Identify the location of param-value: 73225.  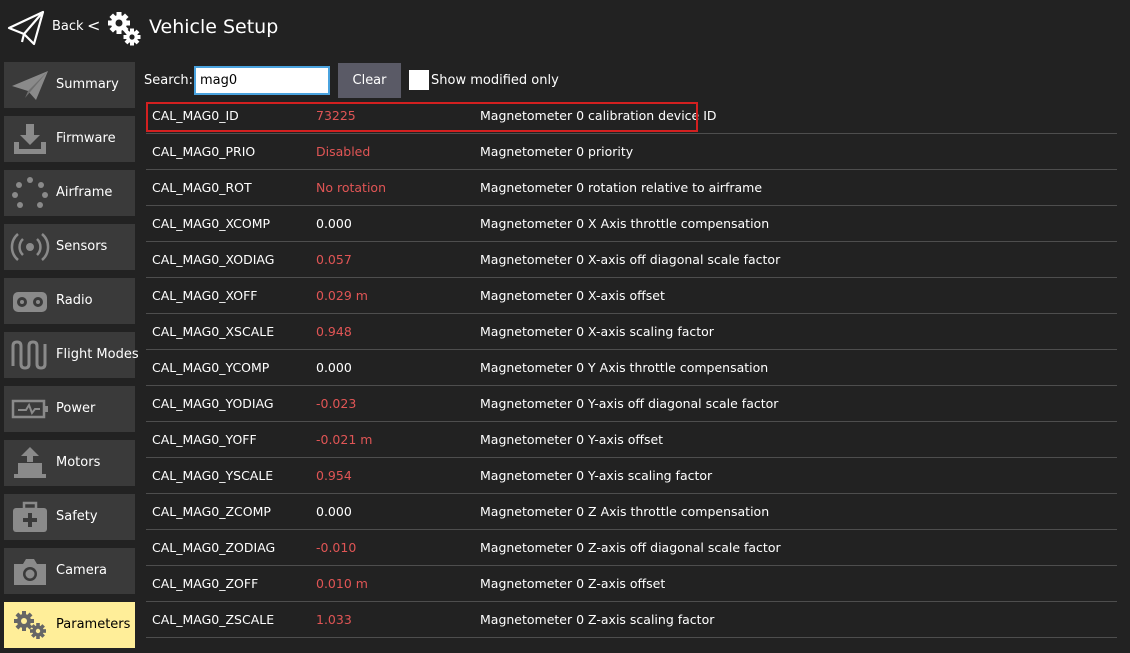
(336, 115).